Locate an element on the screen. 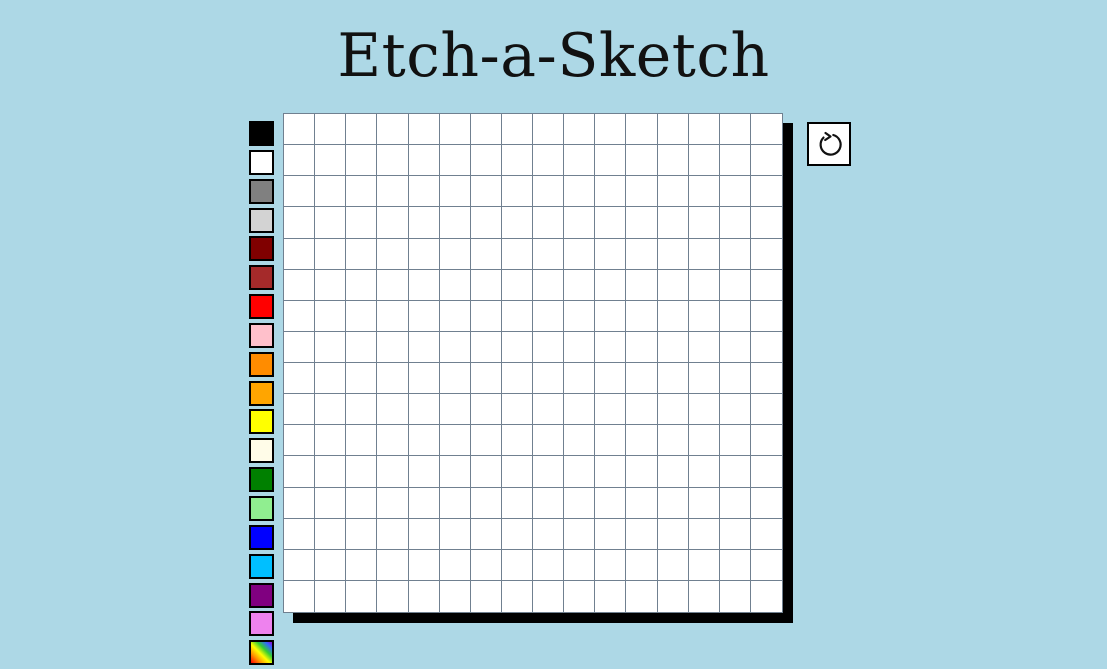 This screenshot has width=1107, height=669. swatch-orange is located at coordinates (261, 393).